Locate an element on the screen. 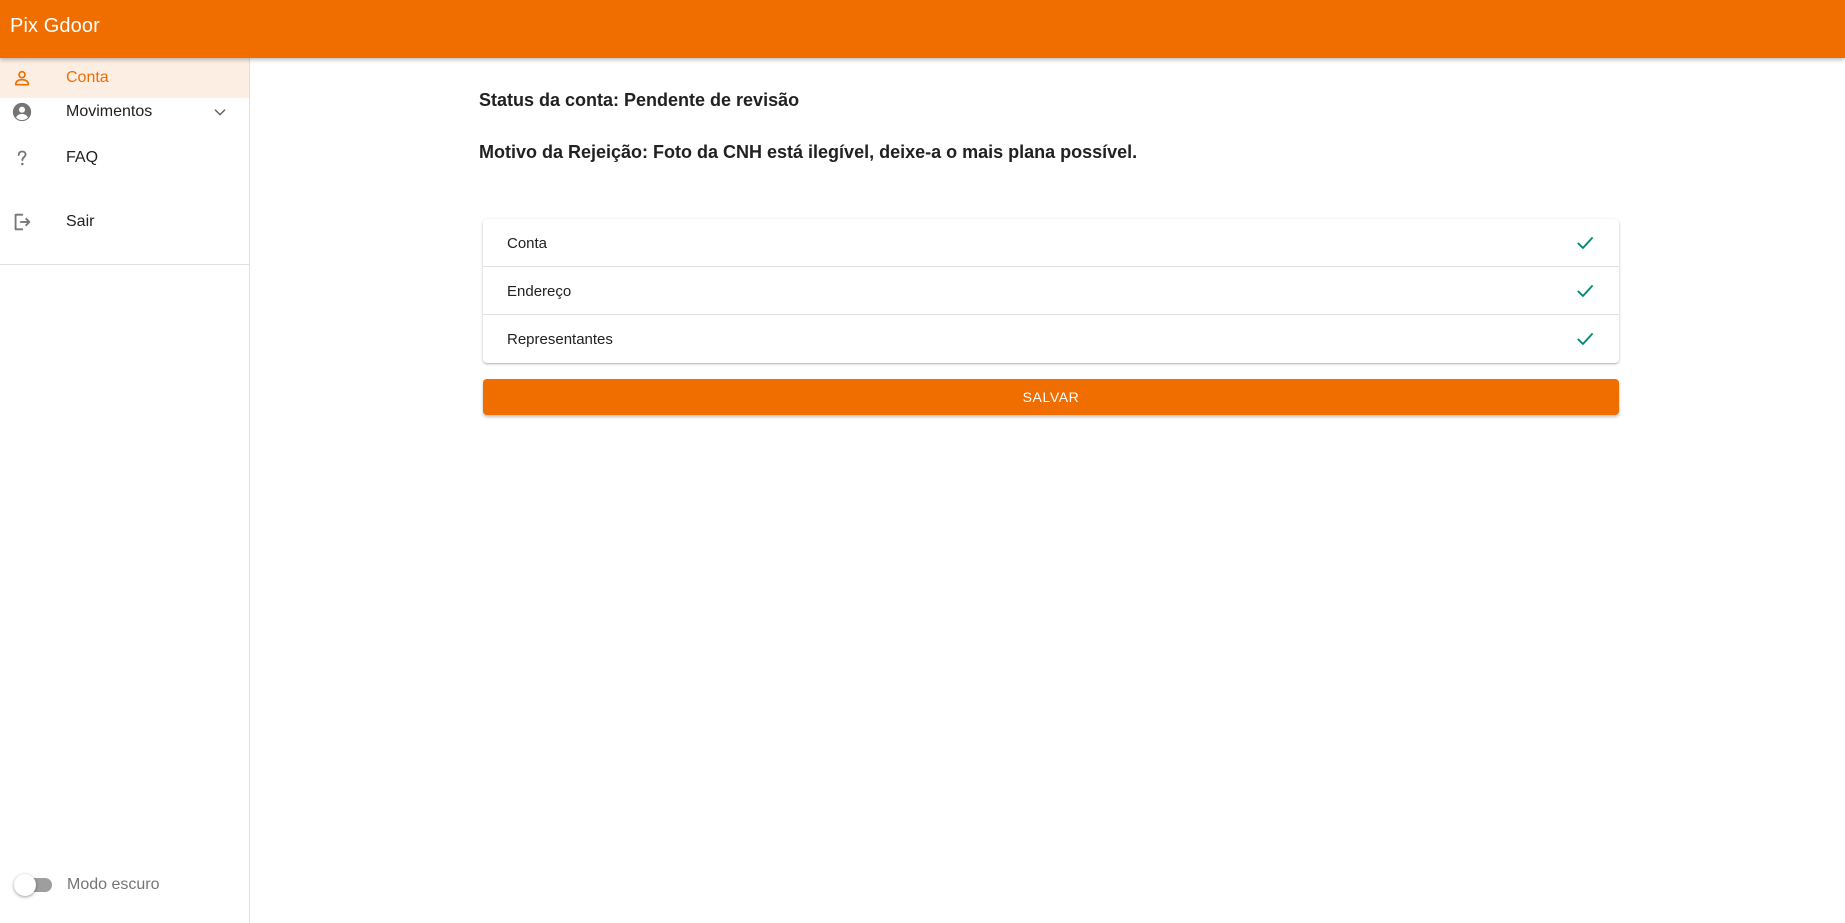  person-outline-icon is located at coordinates (22, 78).